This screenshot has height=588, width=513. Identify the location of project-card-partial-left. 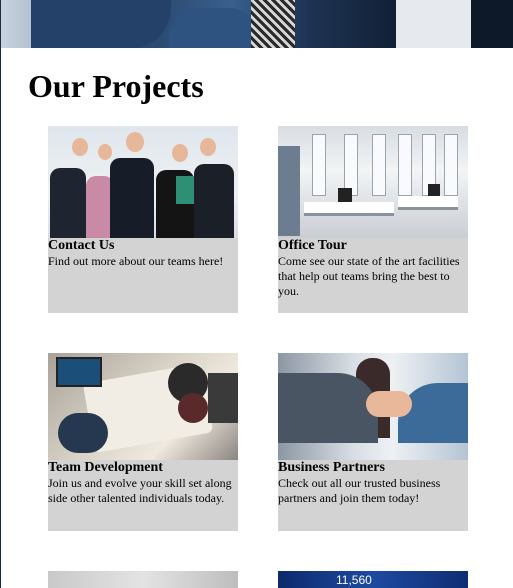
(143, 579).